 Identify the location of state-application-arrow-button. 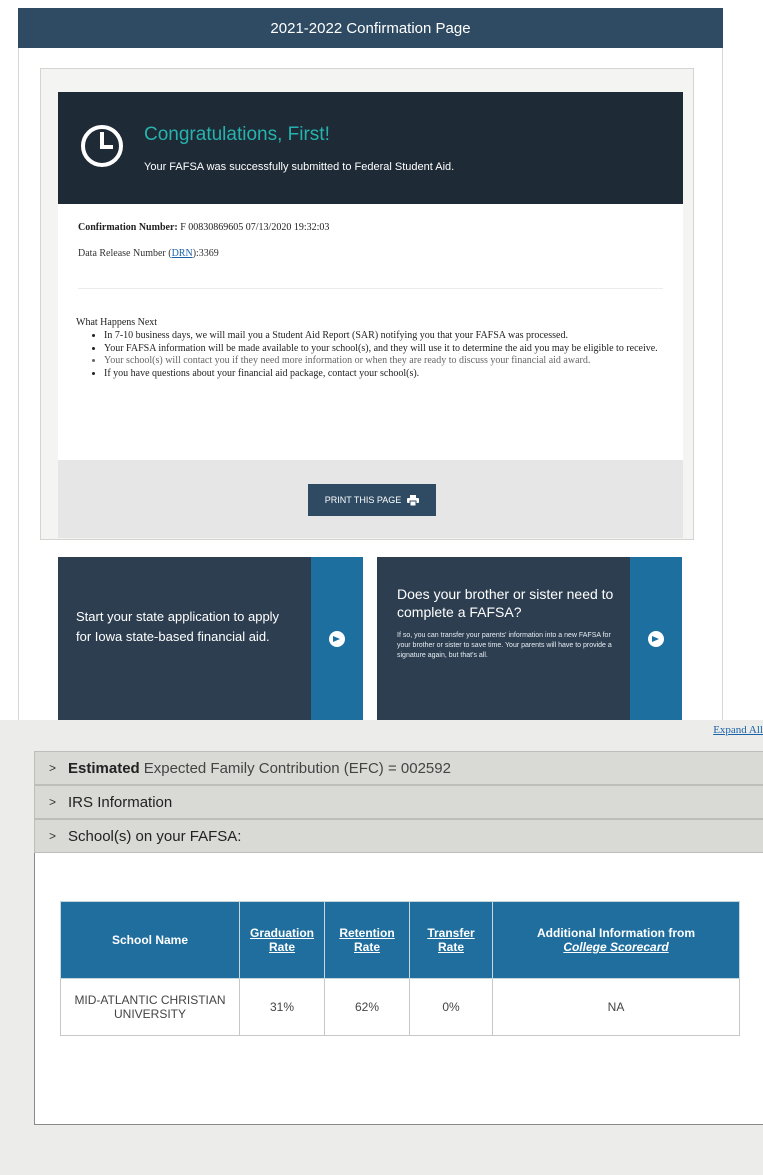
(337, 638).